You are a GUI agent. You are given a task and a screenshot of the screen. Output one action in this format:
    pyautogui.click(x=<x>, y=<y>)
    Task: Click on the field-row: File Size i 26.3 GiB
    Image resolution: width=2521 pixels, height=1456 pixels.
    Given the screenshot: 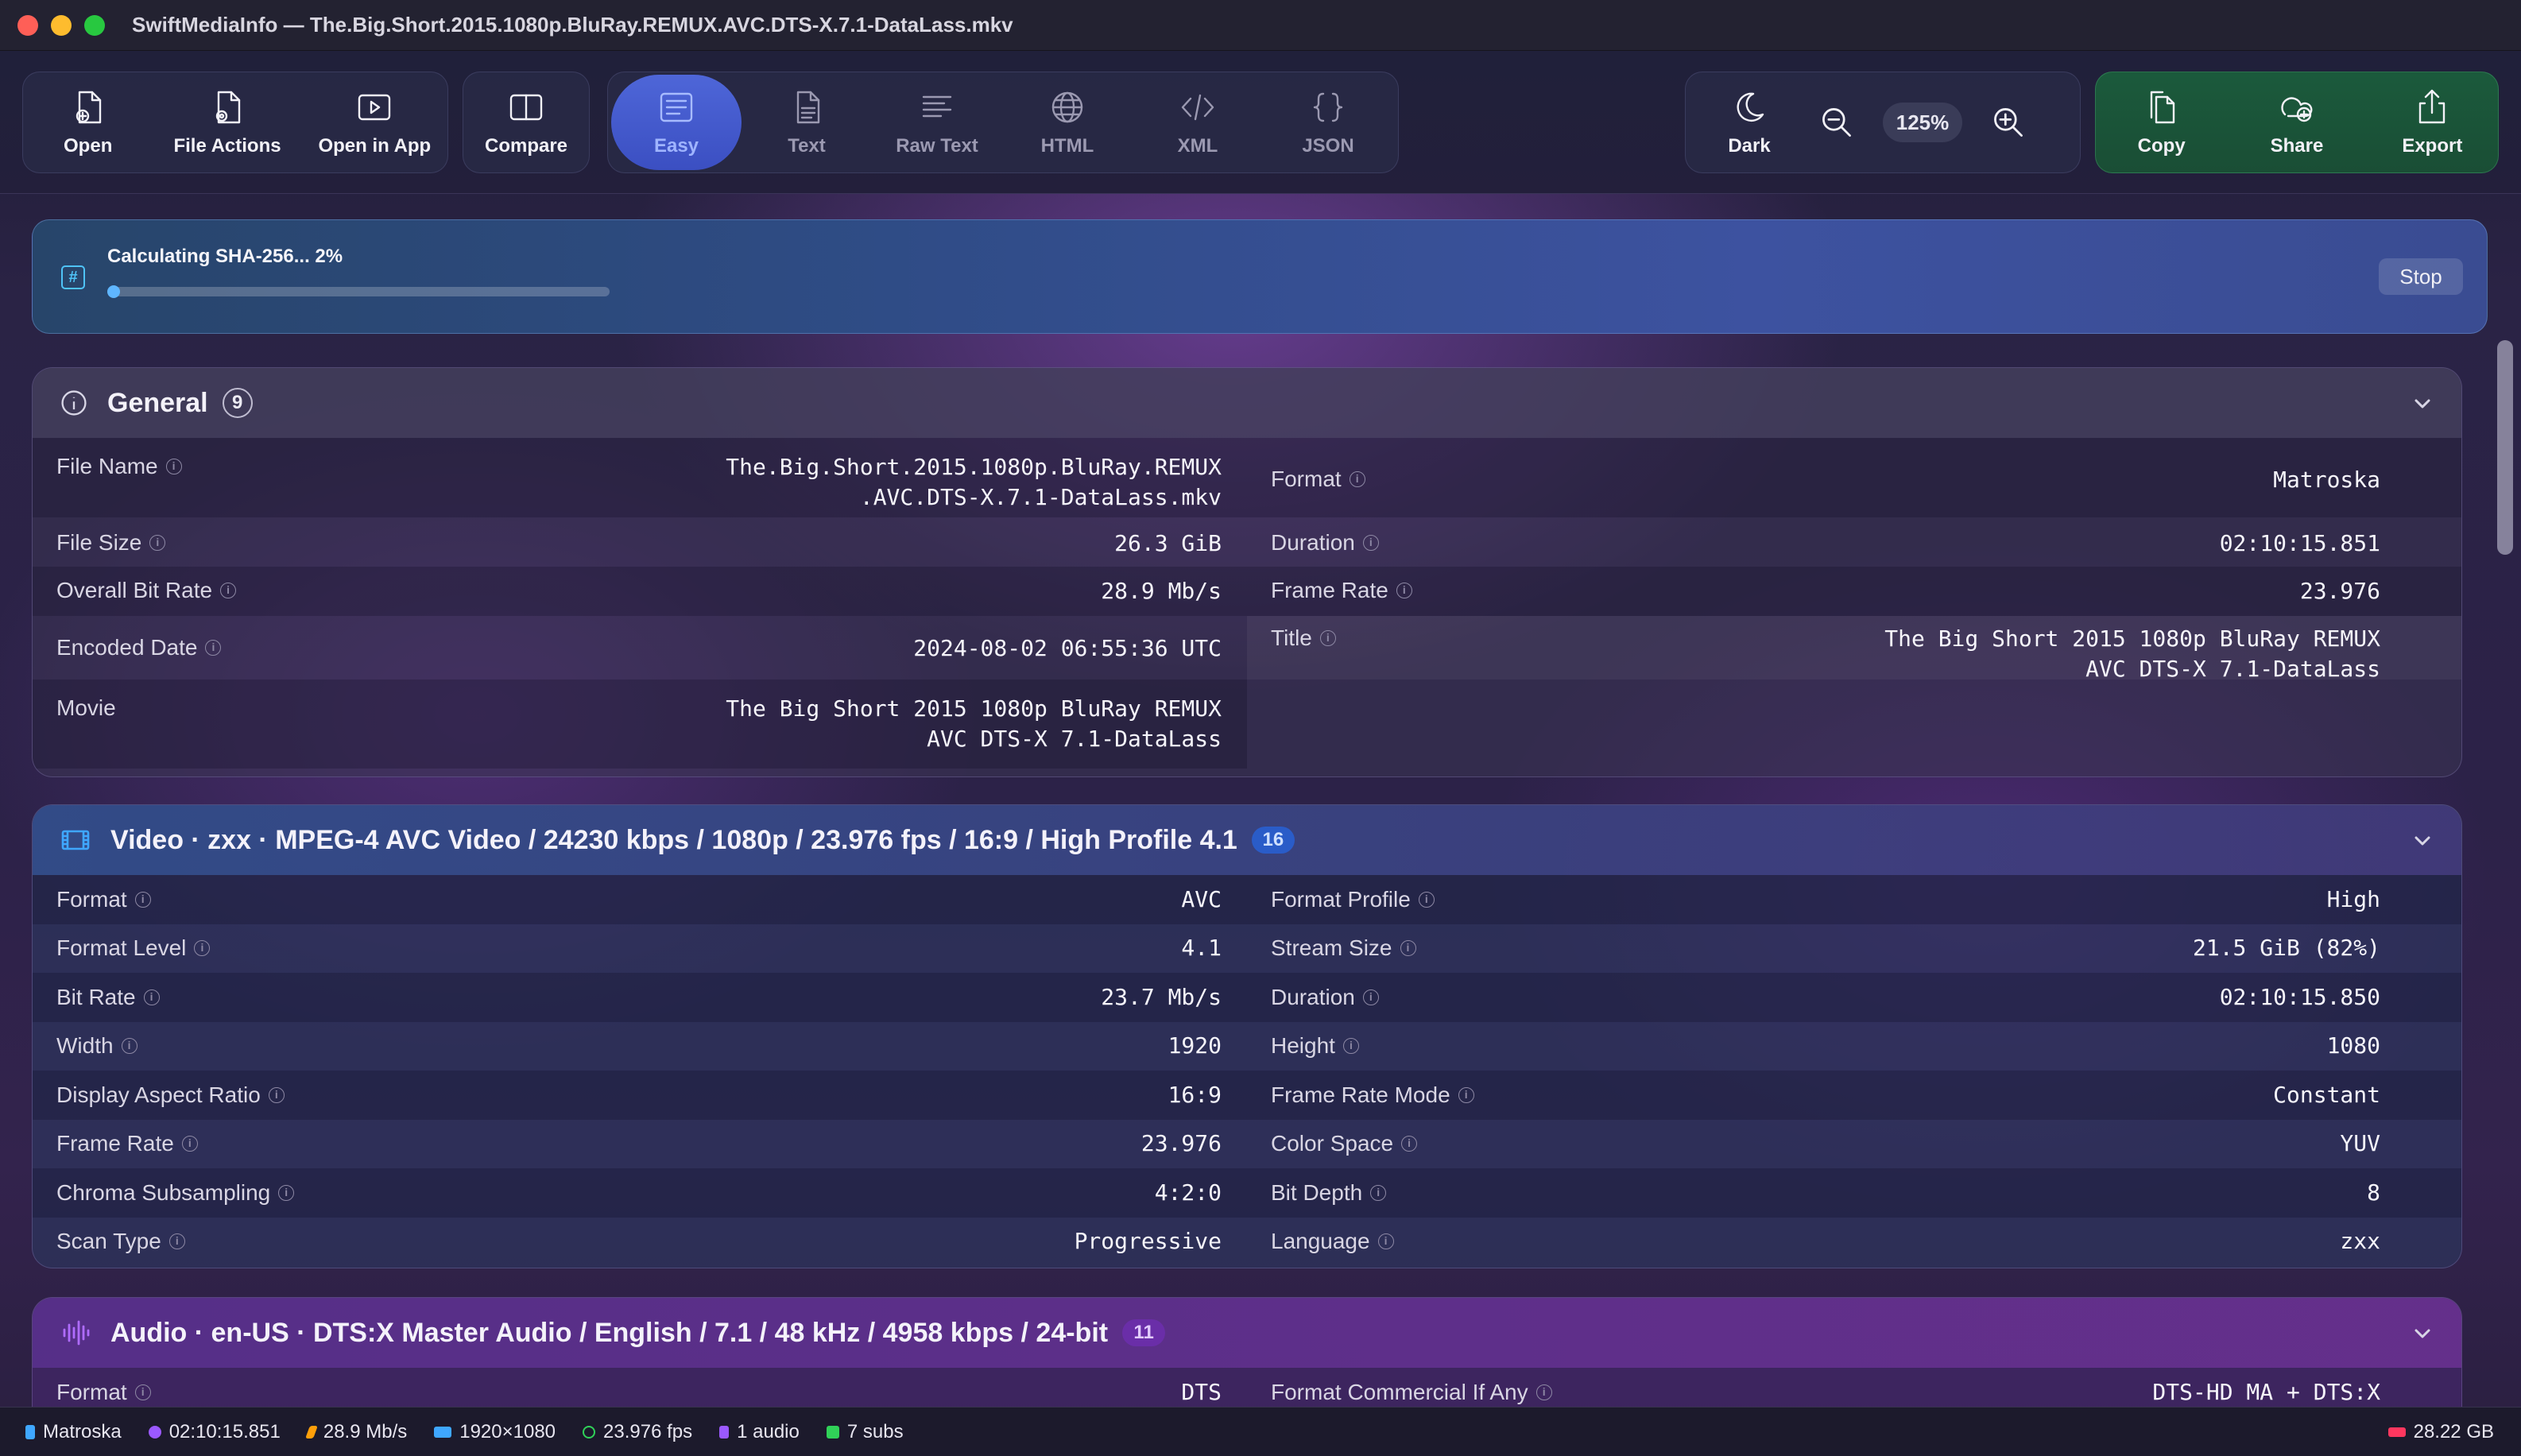 What is the action you would take?
    pyautogui.click(x=640, y=542)
    